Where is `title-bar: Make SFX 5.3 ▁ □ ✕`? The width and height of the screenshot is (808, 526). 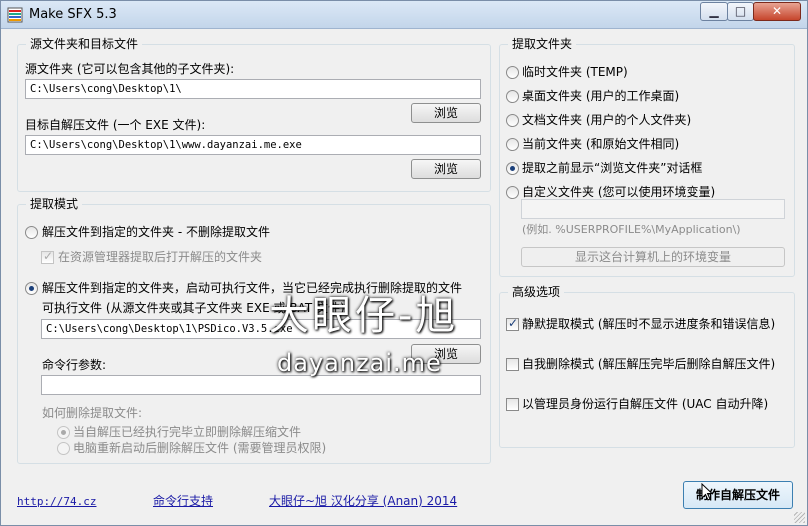 title-bar: Make SFX 5.3 ▁ □ ✕ is located at coordinates (404, 15).